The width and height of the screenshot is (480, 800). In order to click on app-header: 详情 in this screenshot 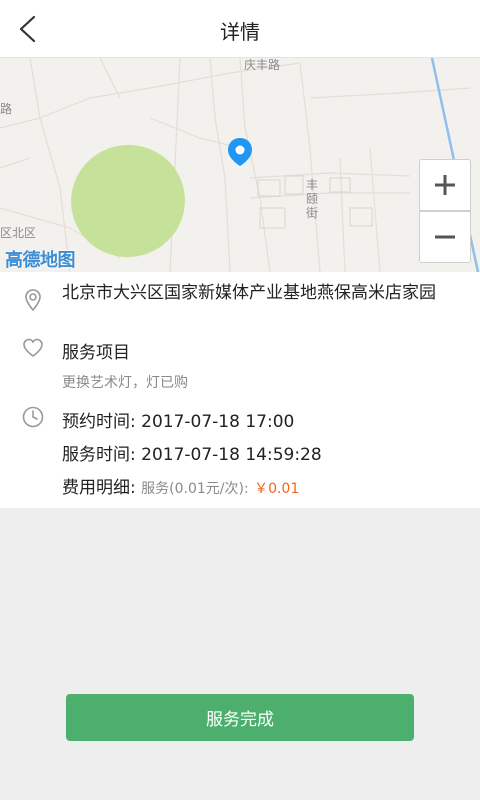, I will do `click(240, 29)`.